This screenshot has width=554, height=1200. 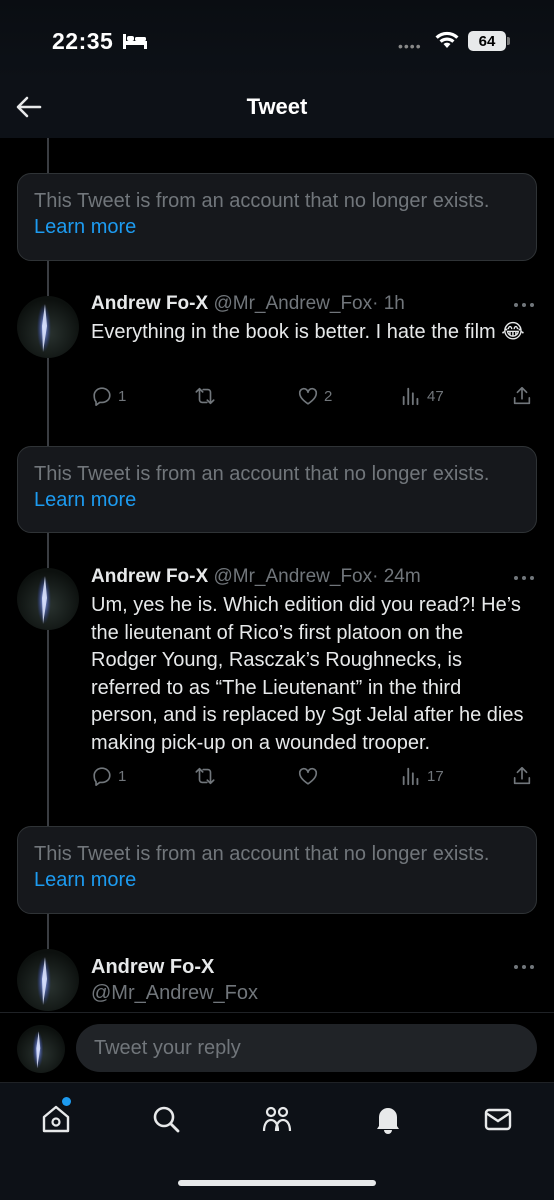 I want to click on page-title: Tweet, so click(x=277, y=106).